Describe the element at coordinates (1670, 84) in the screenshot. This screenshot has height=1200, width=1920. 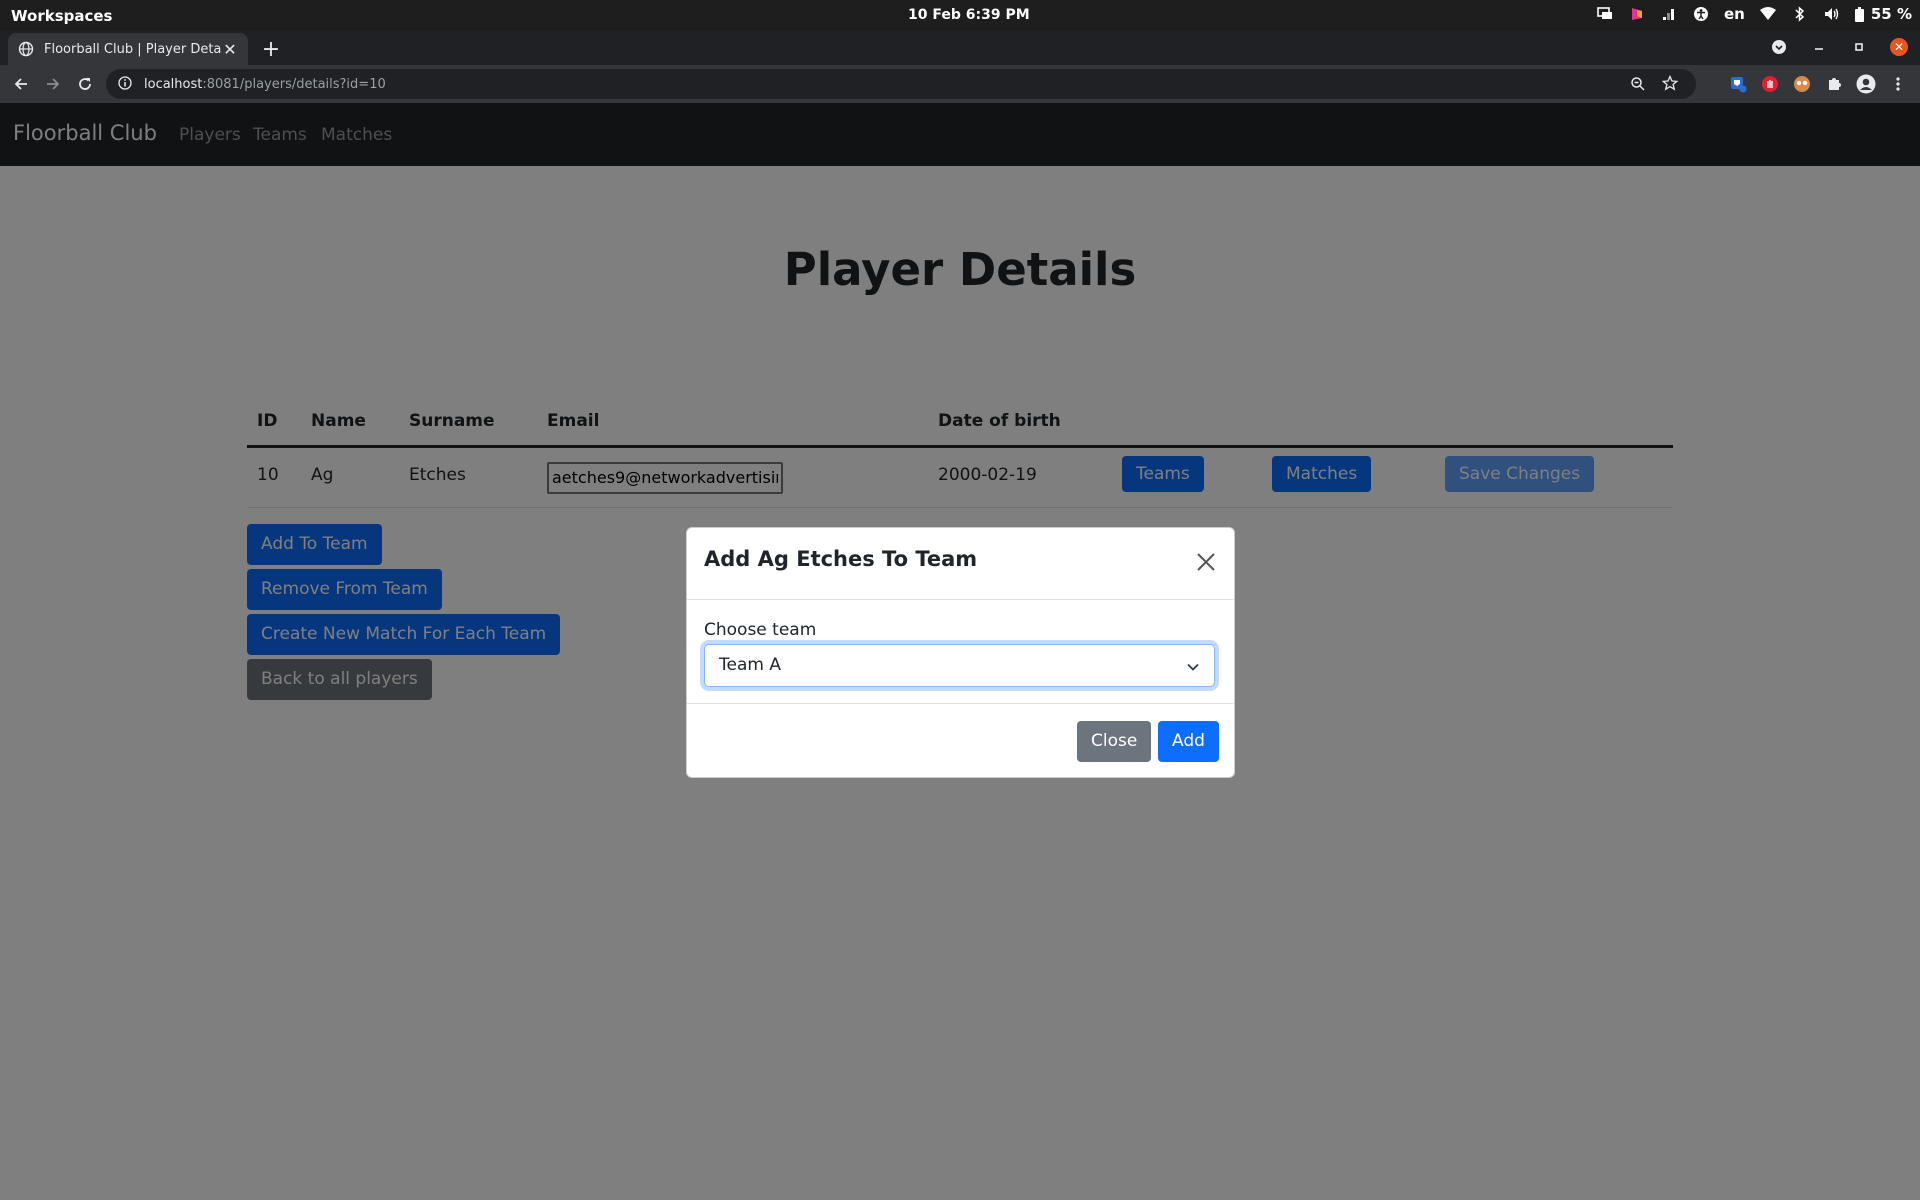
I see `bookmark-star-icon` at that location.